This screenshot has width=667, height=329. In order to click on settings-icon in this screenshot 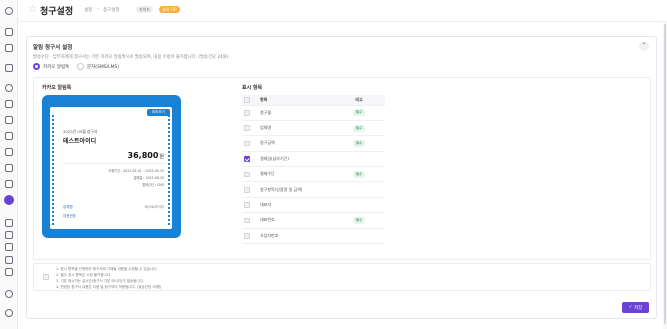, I will do `click(9, 200)`.